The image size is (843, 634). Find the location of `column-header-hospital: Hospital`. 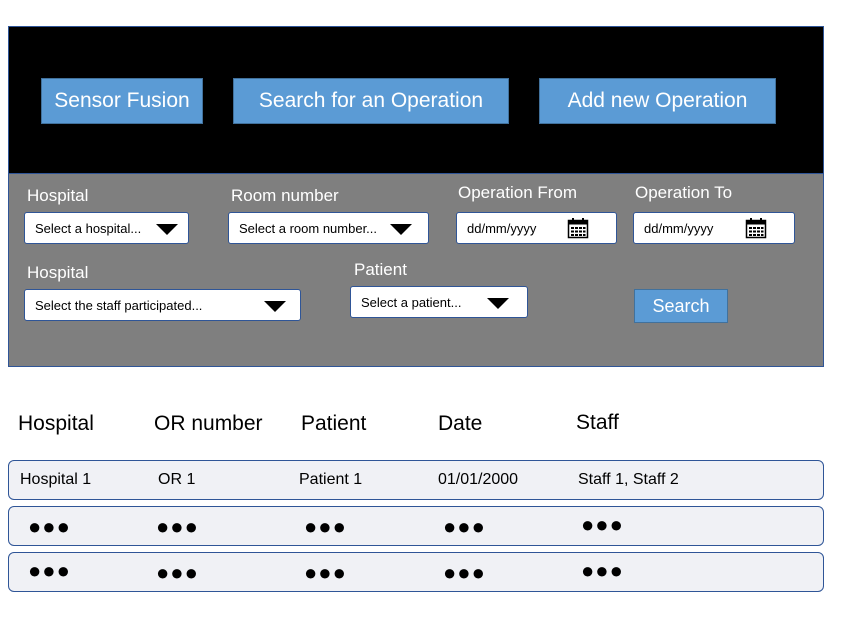

column-header-hospital: Hospital is located at coordinates (56, 423).